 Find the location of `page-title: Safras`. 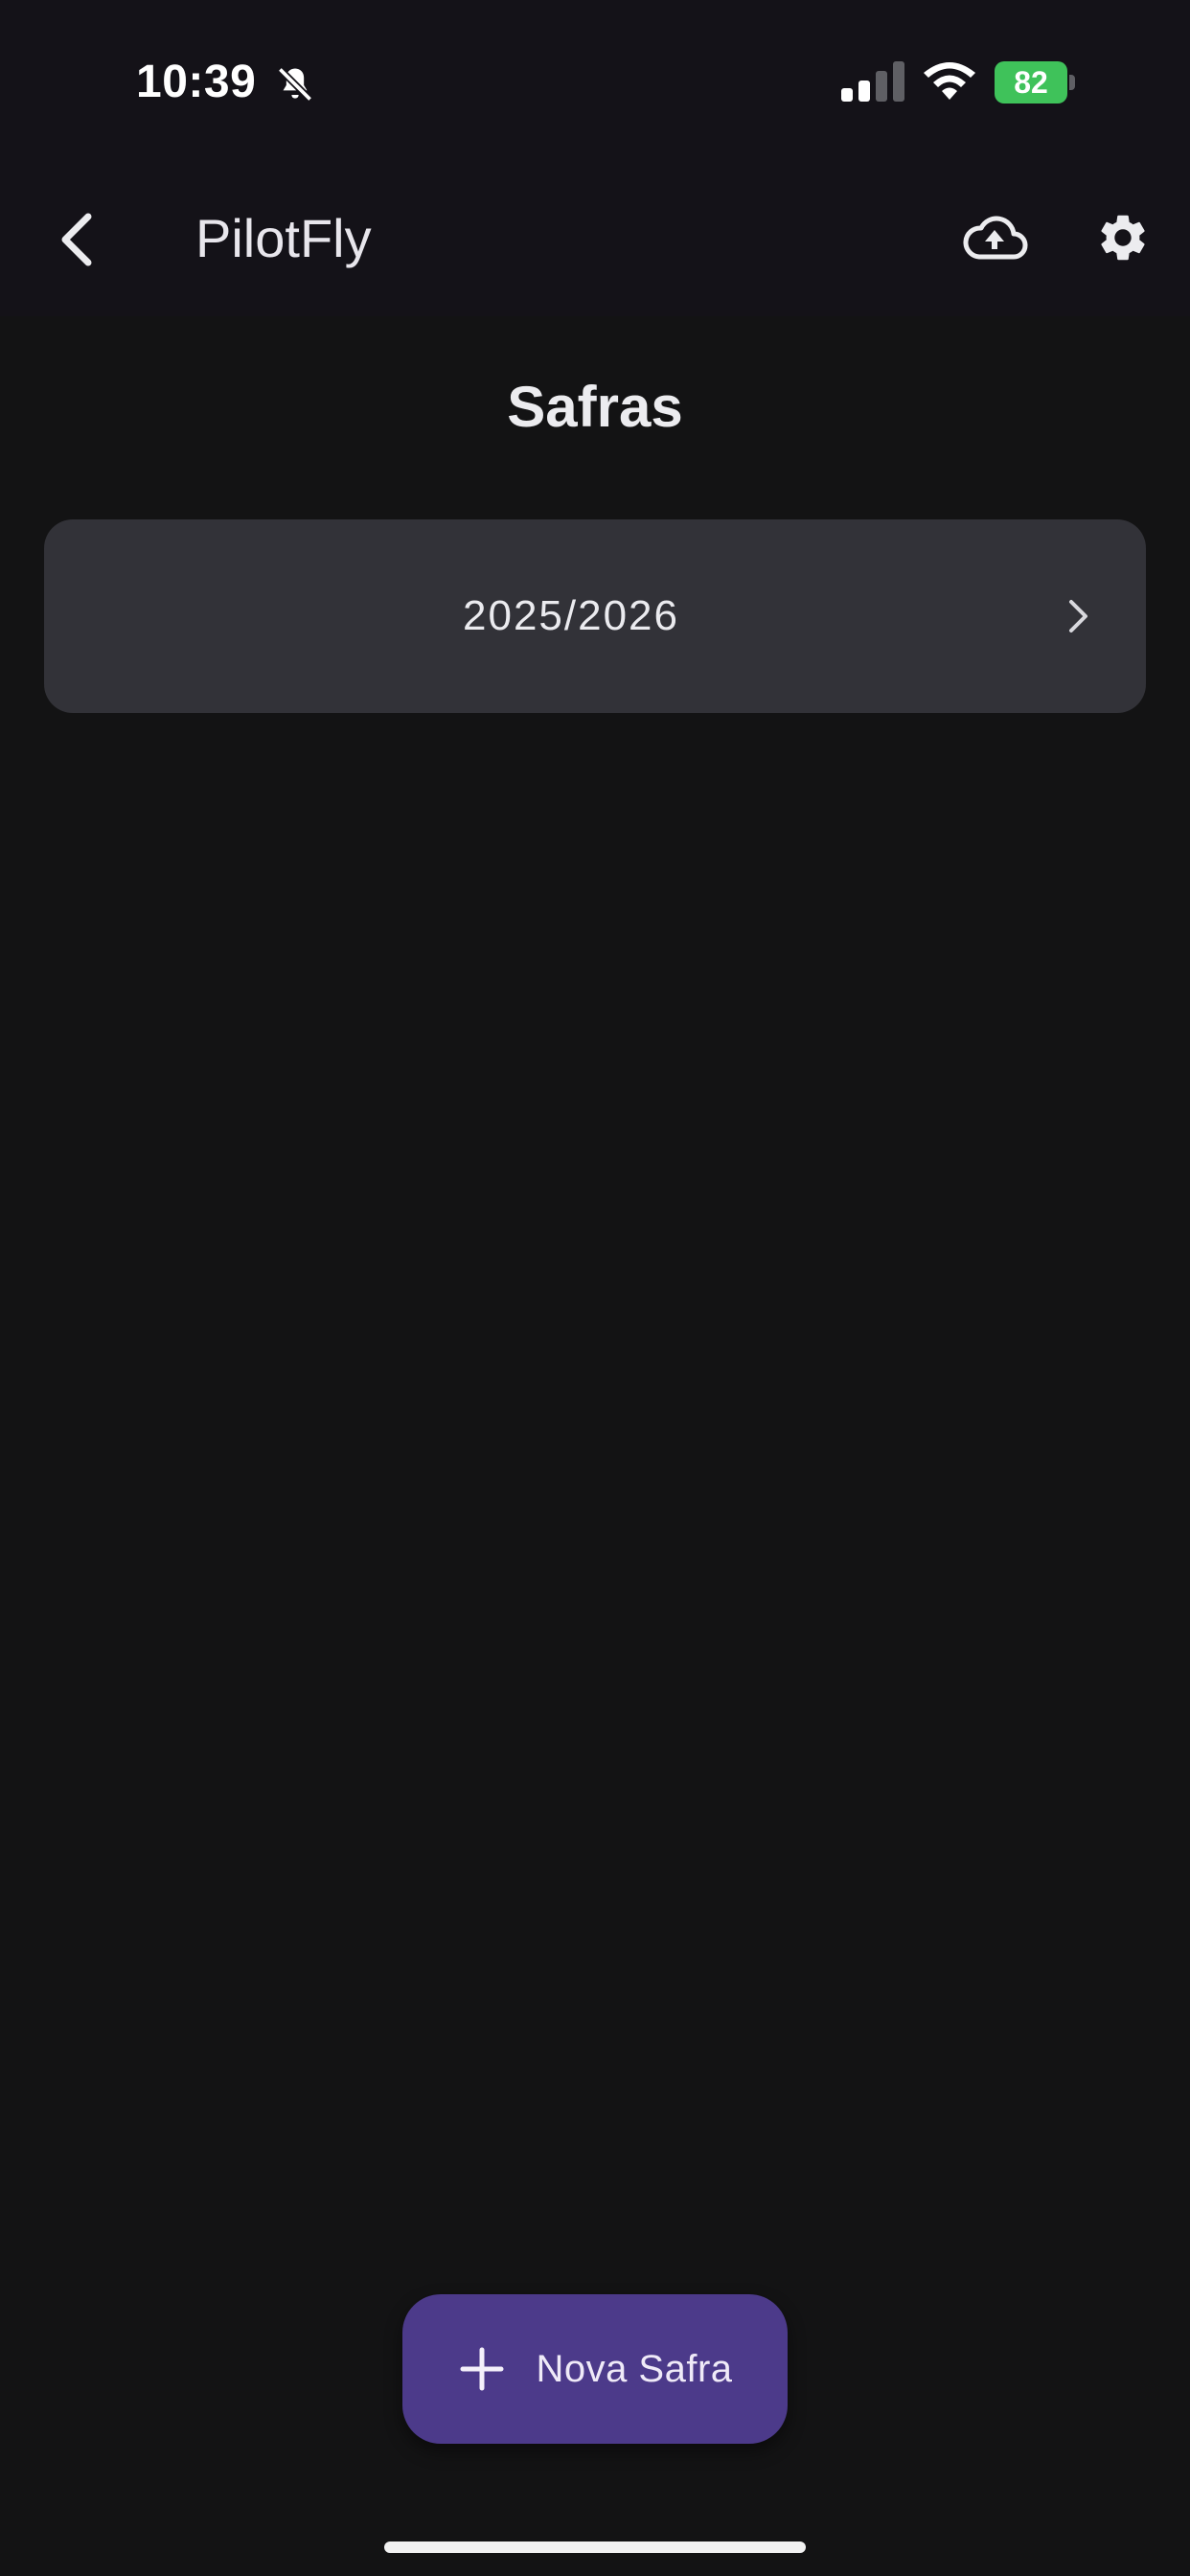

page-title: Safras is located at coordinates (595, 407).